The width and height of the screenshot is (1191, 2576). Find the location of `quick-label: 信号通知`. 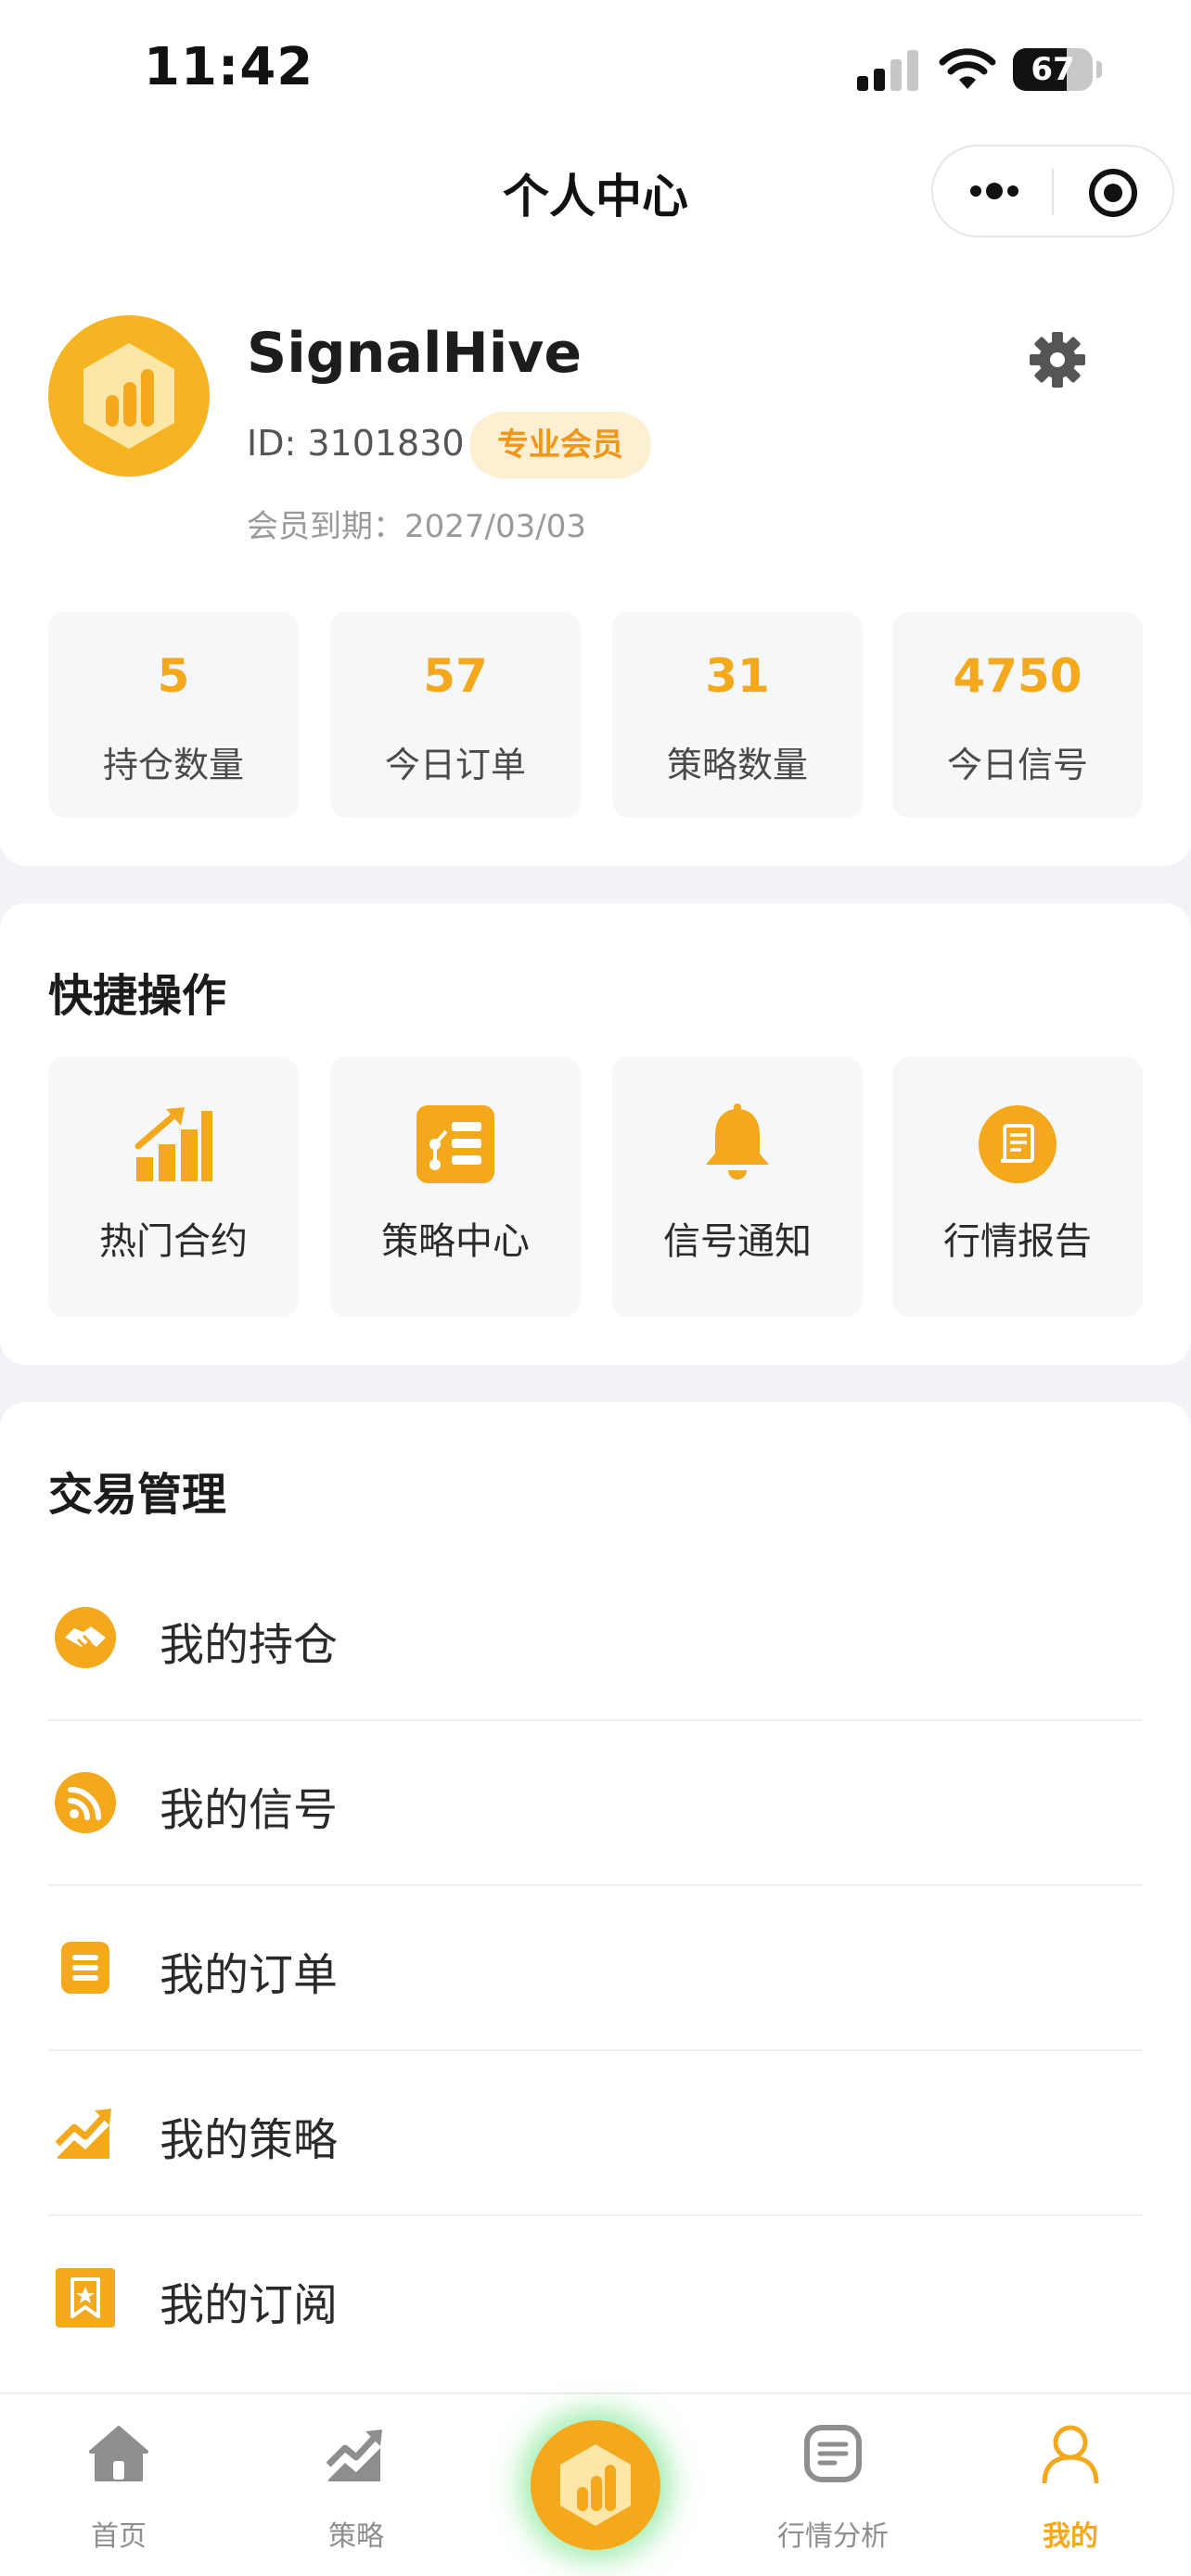

quick-label: 信号通知 is located at coordinates (738, 1241).